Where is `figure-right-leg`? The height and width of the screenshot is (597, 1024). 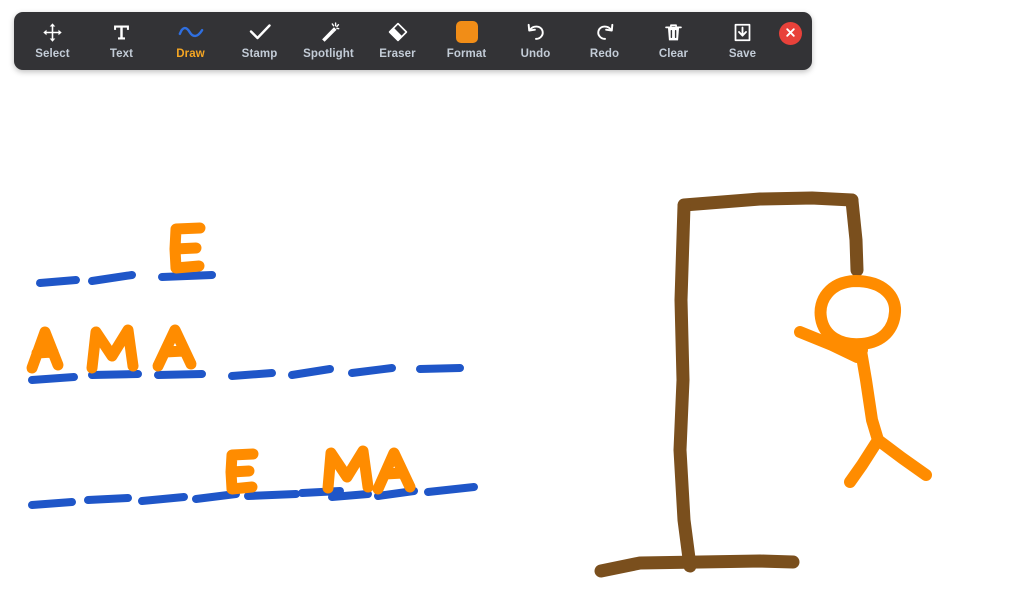
figure-right-leg is located at coordinates (902, 457).